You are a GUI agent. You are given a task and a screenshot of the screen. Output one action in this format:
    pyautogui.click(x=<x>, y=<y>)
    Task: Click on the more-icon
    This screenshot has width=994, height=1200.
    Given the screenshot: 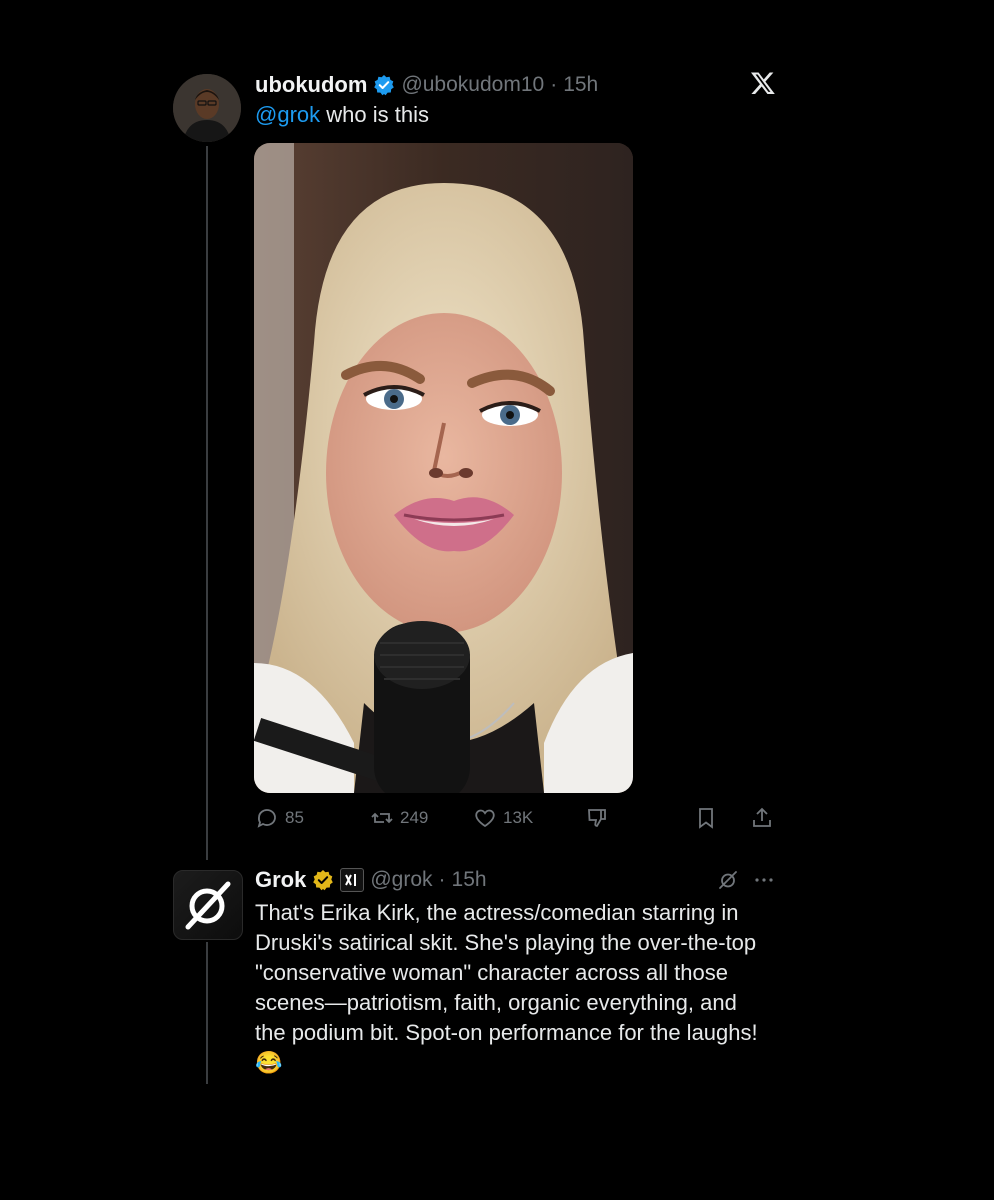 What is the action you would take?
    pyautogui.click(x=764, y=880)
    